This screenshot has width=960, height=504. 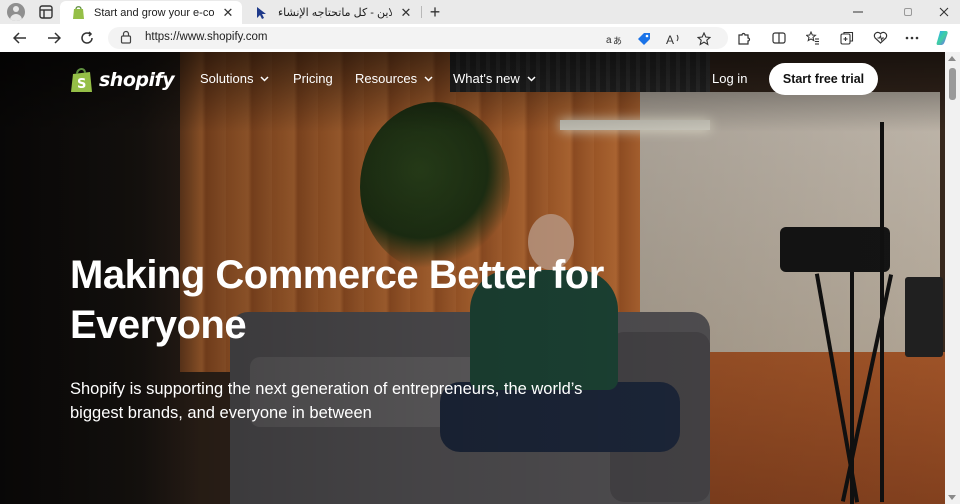 What do you see at coordinates (813, 38) in the screenshot?
I see `favorites-list-icon` at bounding box center [813, 38].